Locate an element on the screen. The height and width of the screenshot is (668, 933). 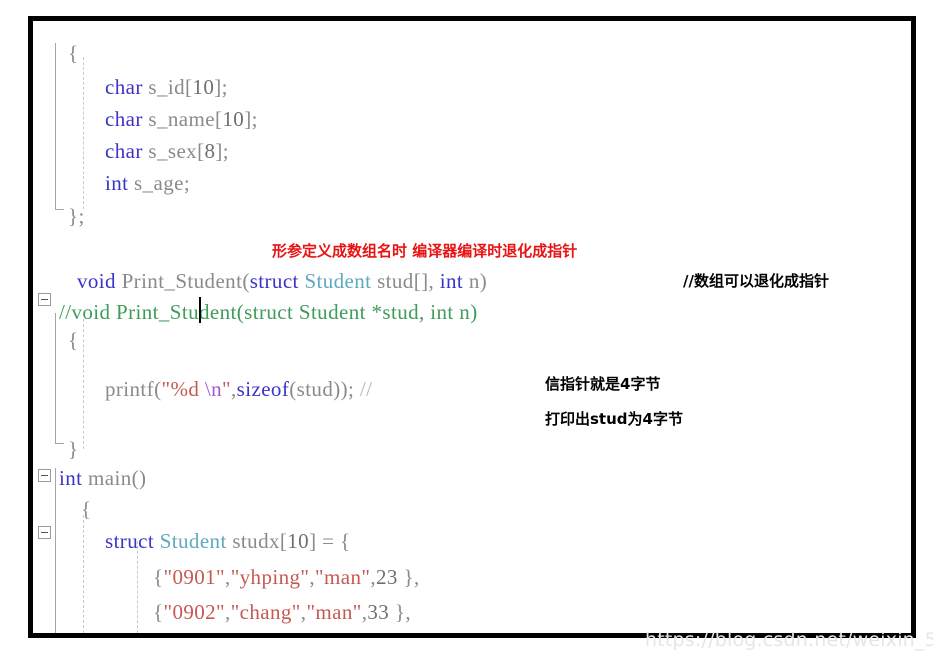
studx-row-1-sex: "man" is located at coordinates (334, 612).